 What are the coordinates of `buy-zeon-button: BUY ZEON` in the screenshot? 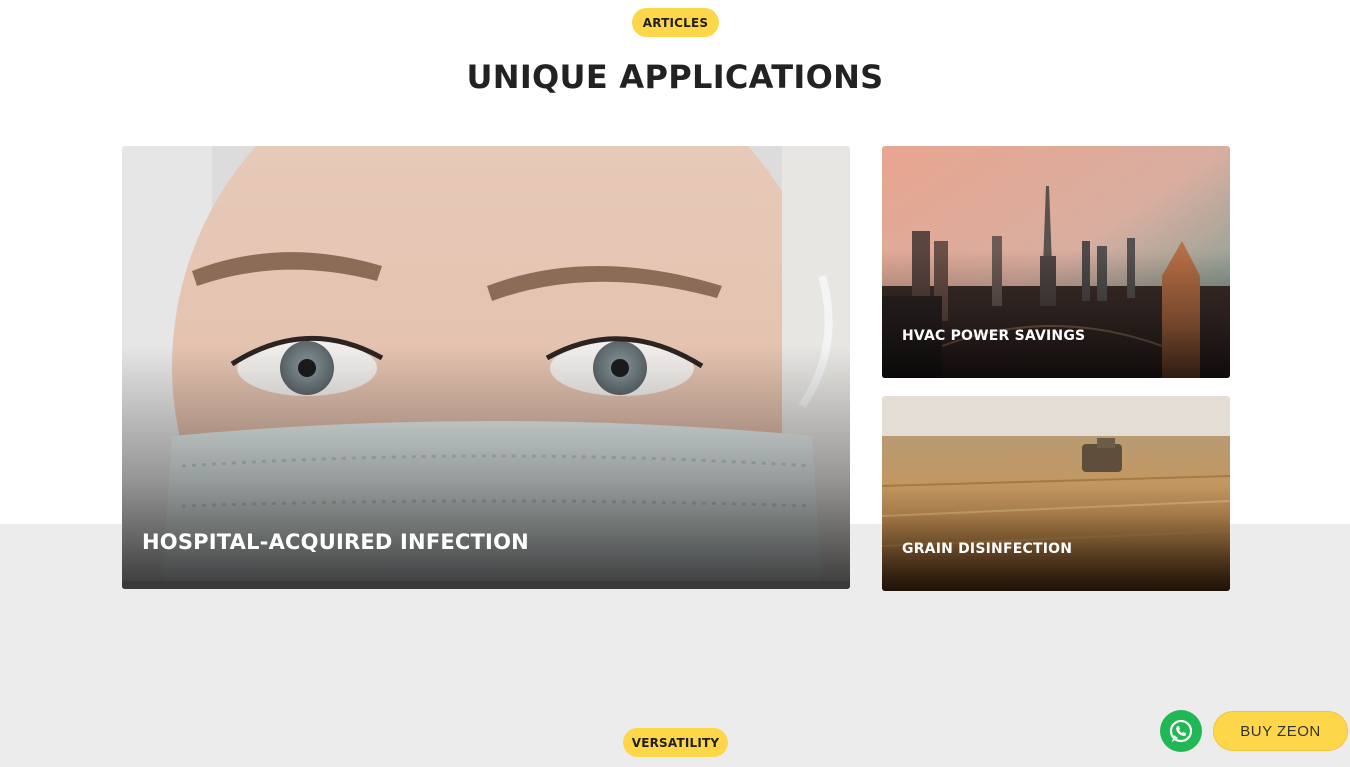 It's located at (1280, 731).